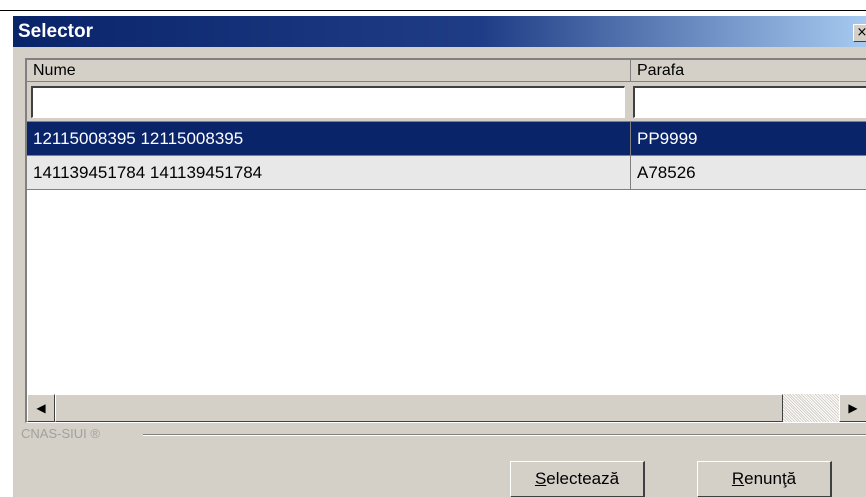  I want to click on scrollbar-track, so click(811, 408).